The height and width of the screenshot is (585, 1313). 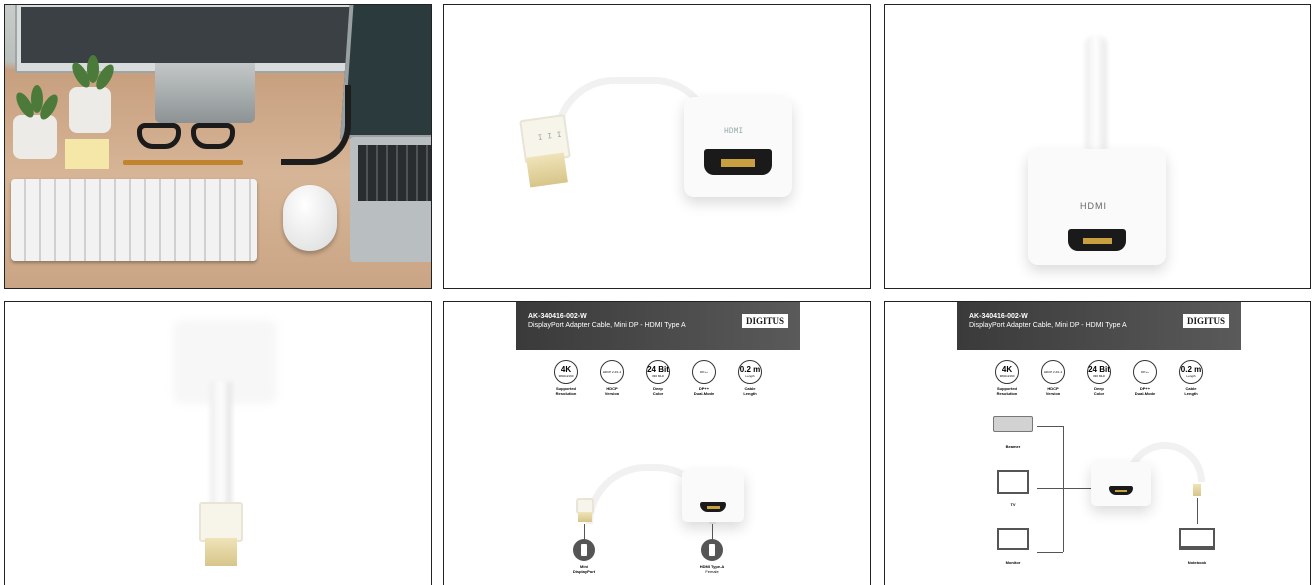 What do you see at coordinates (87, 154) in the screenshot?
I see `sticky-notes` at bounding box center [87, 154].